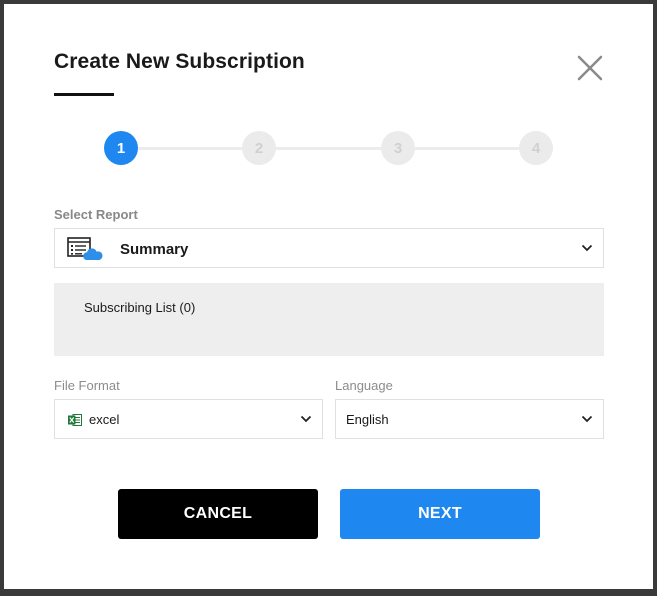  I want to click on step-2: 2, so click(259, 148).